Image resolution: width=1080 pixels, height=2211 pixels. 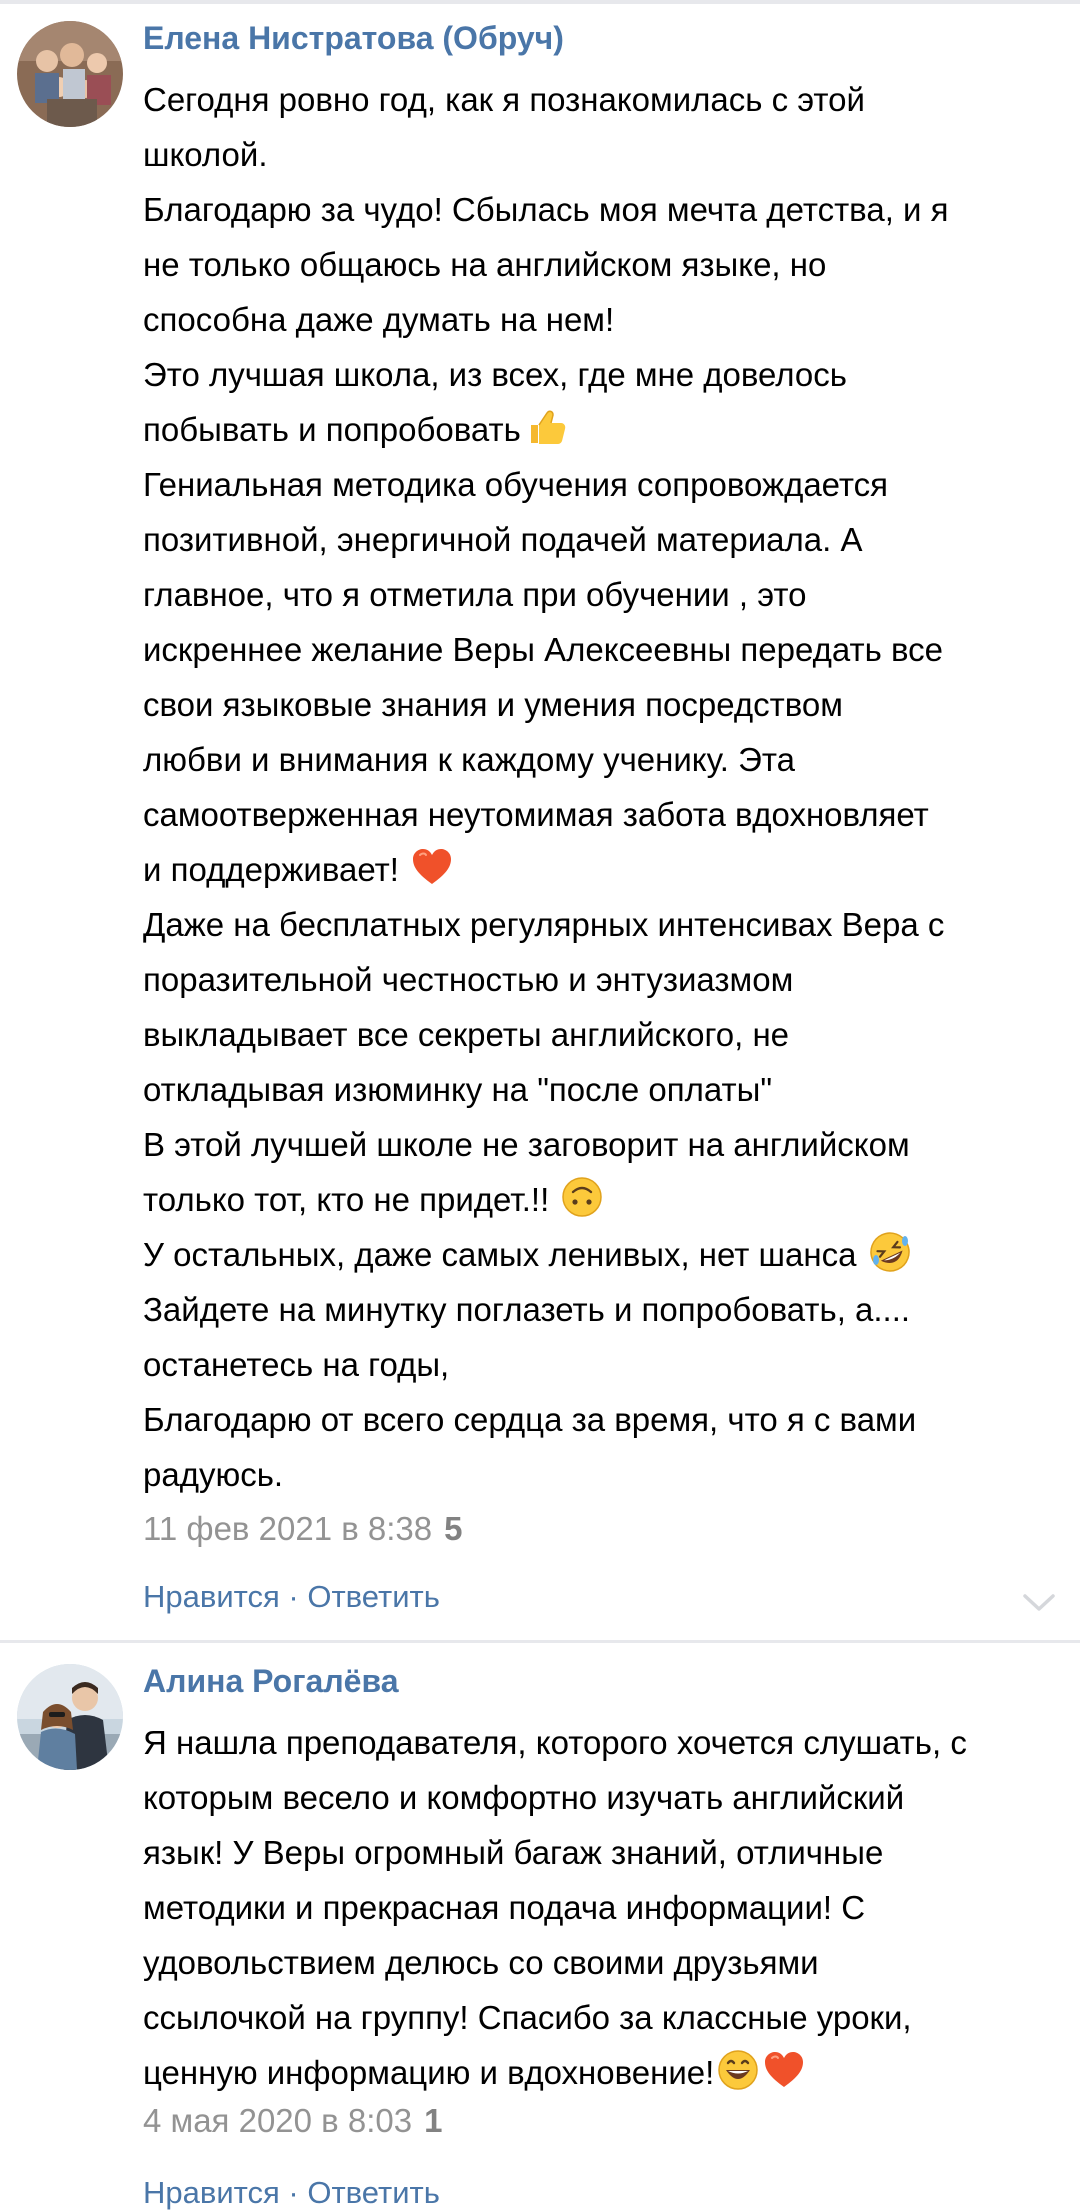 What do you see at coordinates (545, 427) in the screenshot?
I see `thumbs-up-emoji` at bounding box center [545, 427].